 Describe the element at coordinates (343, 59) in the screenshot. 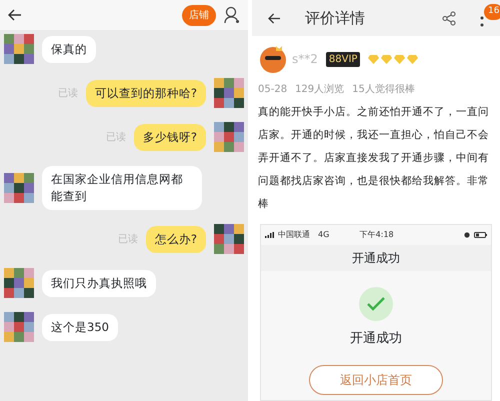

I see `vip-badge: 88VIP` at that location.